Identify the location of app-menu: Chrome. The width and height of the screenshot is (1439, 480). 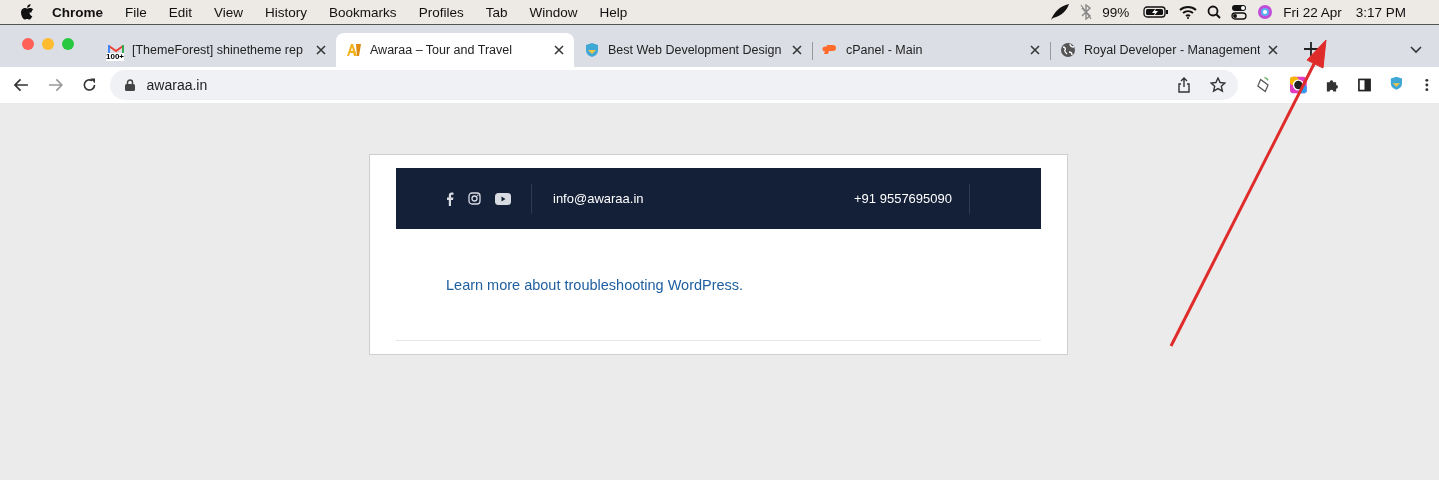
(79, 12).